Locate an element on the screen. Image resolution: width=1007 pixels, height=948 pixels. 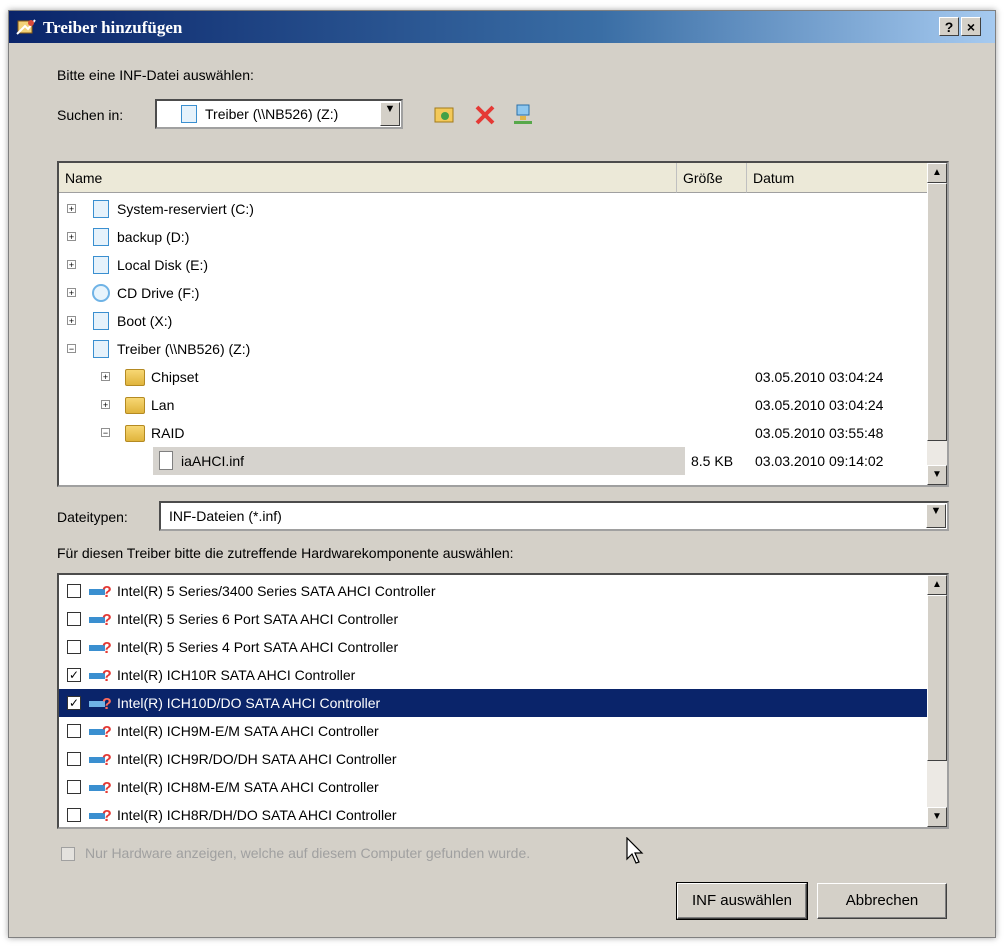
help-button: ? is located at coordinates (949, 26).